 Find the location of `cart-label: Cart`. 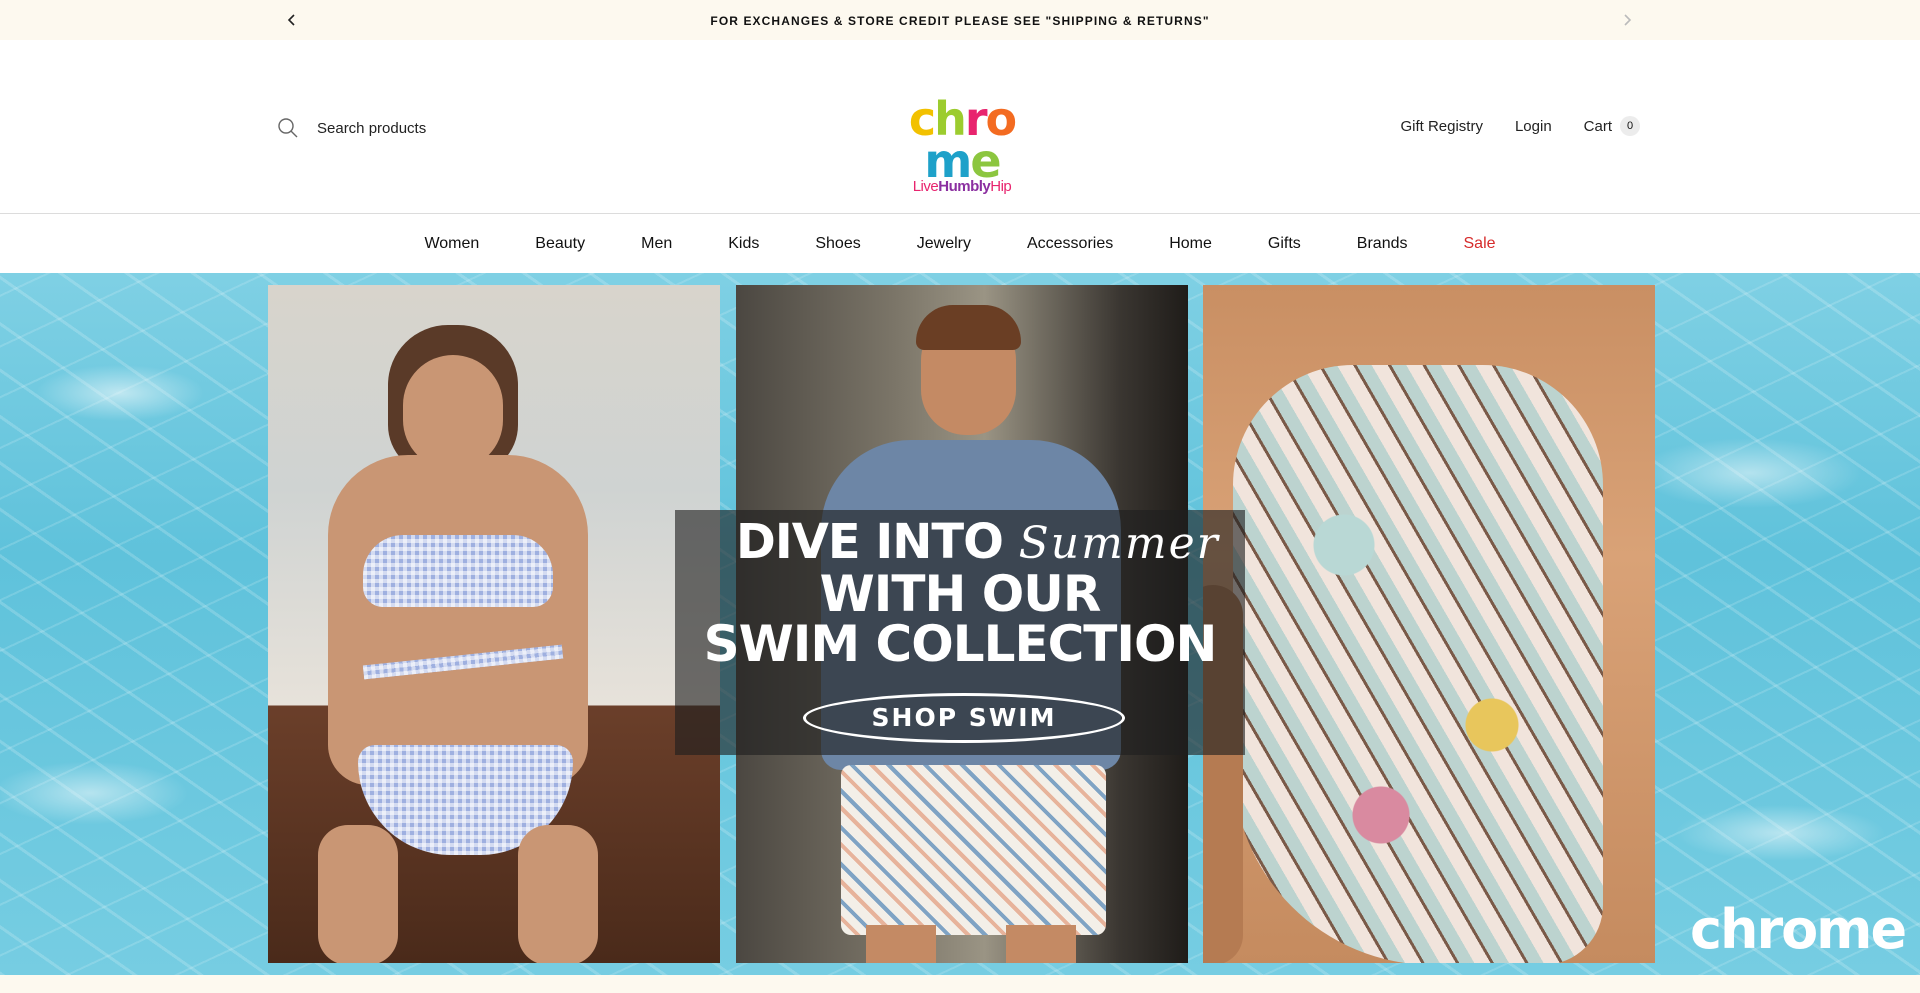

cart-label: Cart is located at coordinates (1597, 126).